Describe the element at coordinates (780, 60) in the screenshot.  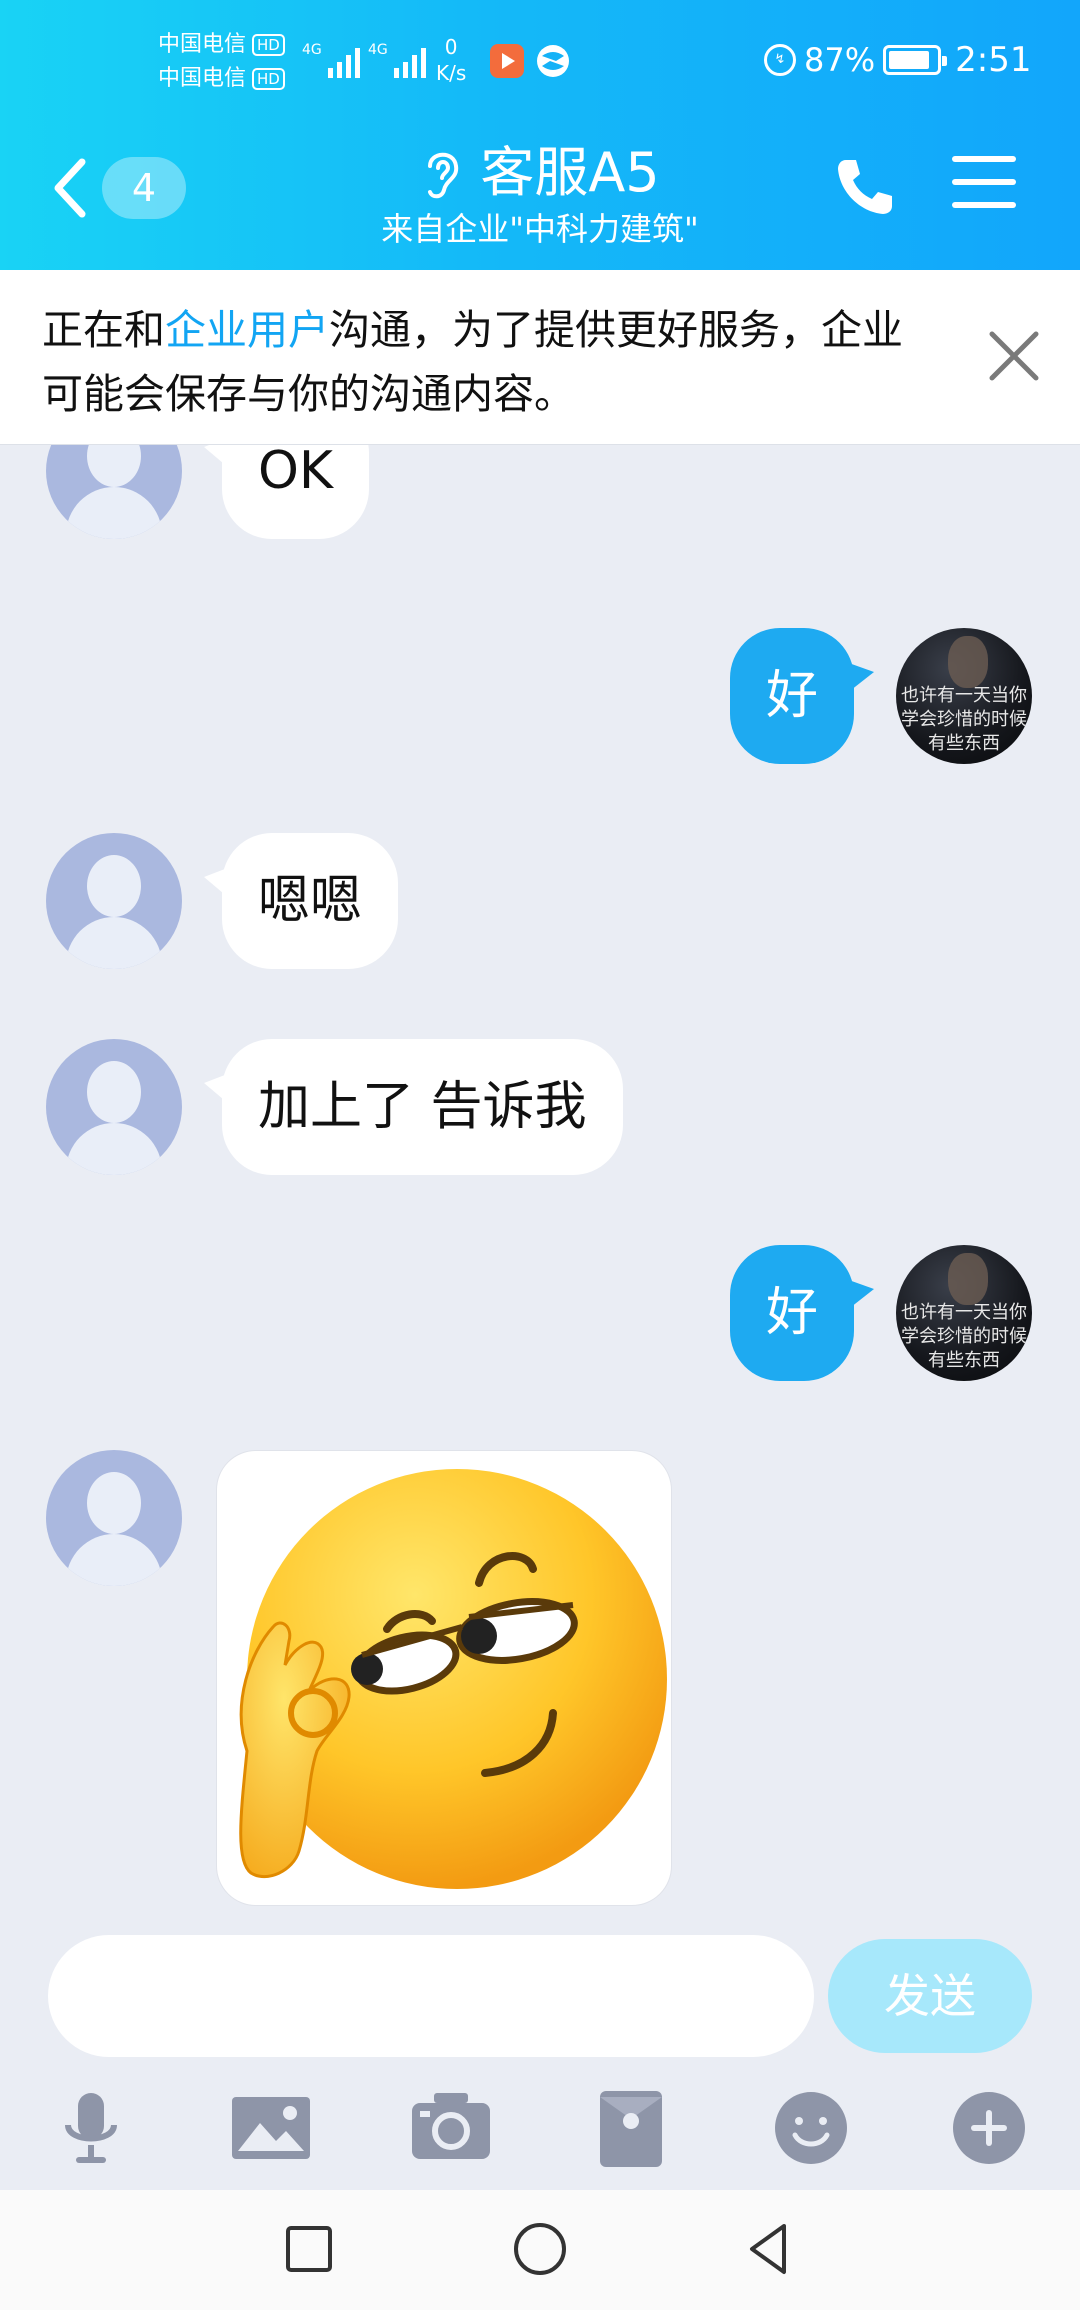
I see `battery-saver-icon: ↯` at that location.